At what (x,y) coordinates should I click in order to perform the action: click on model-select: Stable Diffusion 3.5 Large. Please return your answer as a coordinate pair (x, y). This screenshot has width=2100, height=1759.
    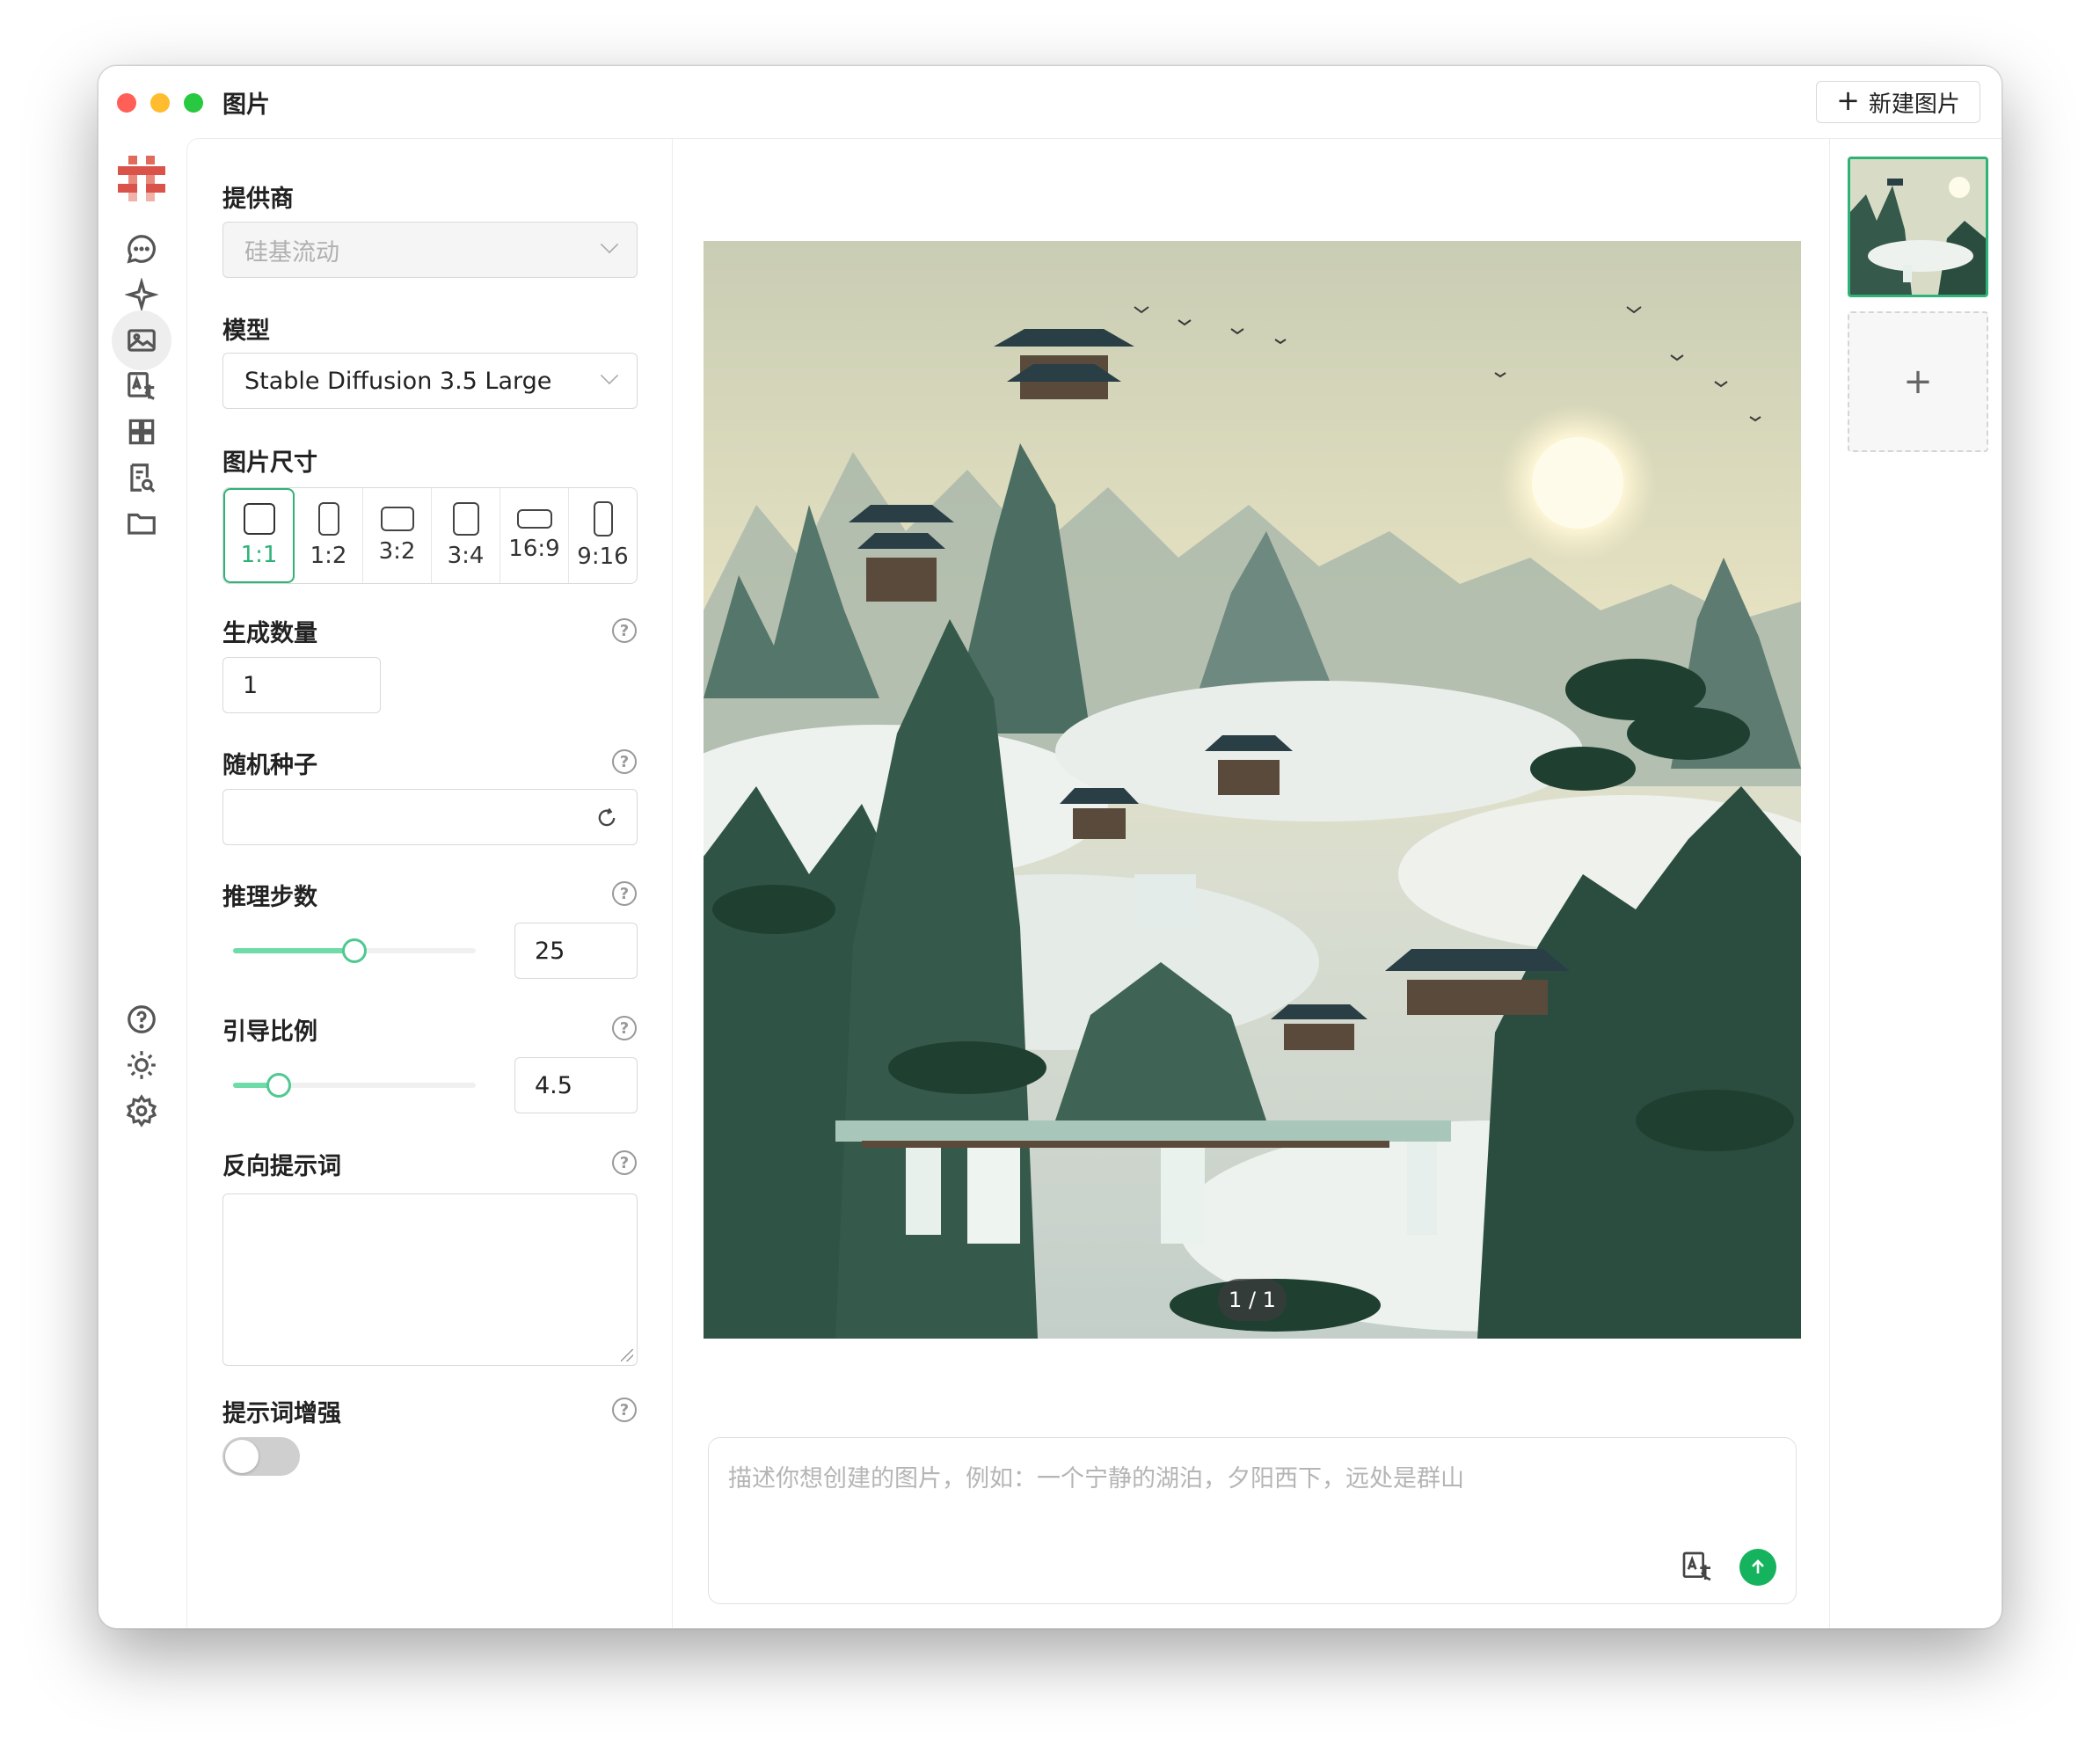
    Looking at the image, I should click on (430, 381).